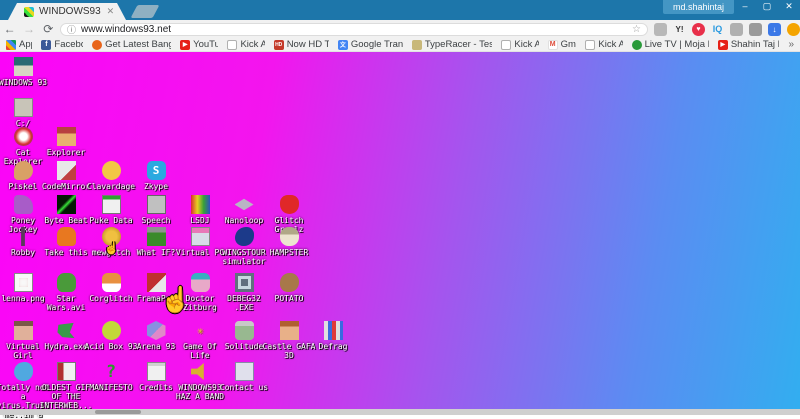  What do you see at coordinates (244, 377) in the screenshot?
I see `desktop-icon-contact-us: Contact us` at bounding box center [244, 377].